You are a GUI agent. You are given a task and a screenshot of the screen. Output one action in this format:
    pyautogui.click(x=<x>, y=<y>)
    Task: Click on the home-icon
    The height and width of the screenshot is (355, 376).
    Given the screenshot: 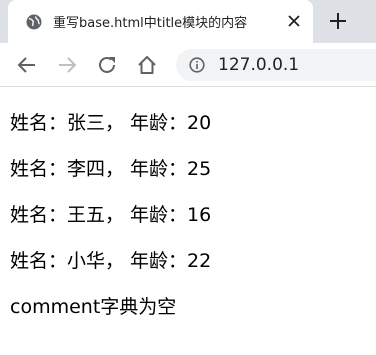 What is the action you would take?
    pyautogui.click(x=147, y=65)
    